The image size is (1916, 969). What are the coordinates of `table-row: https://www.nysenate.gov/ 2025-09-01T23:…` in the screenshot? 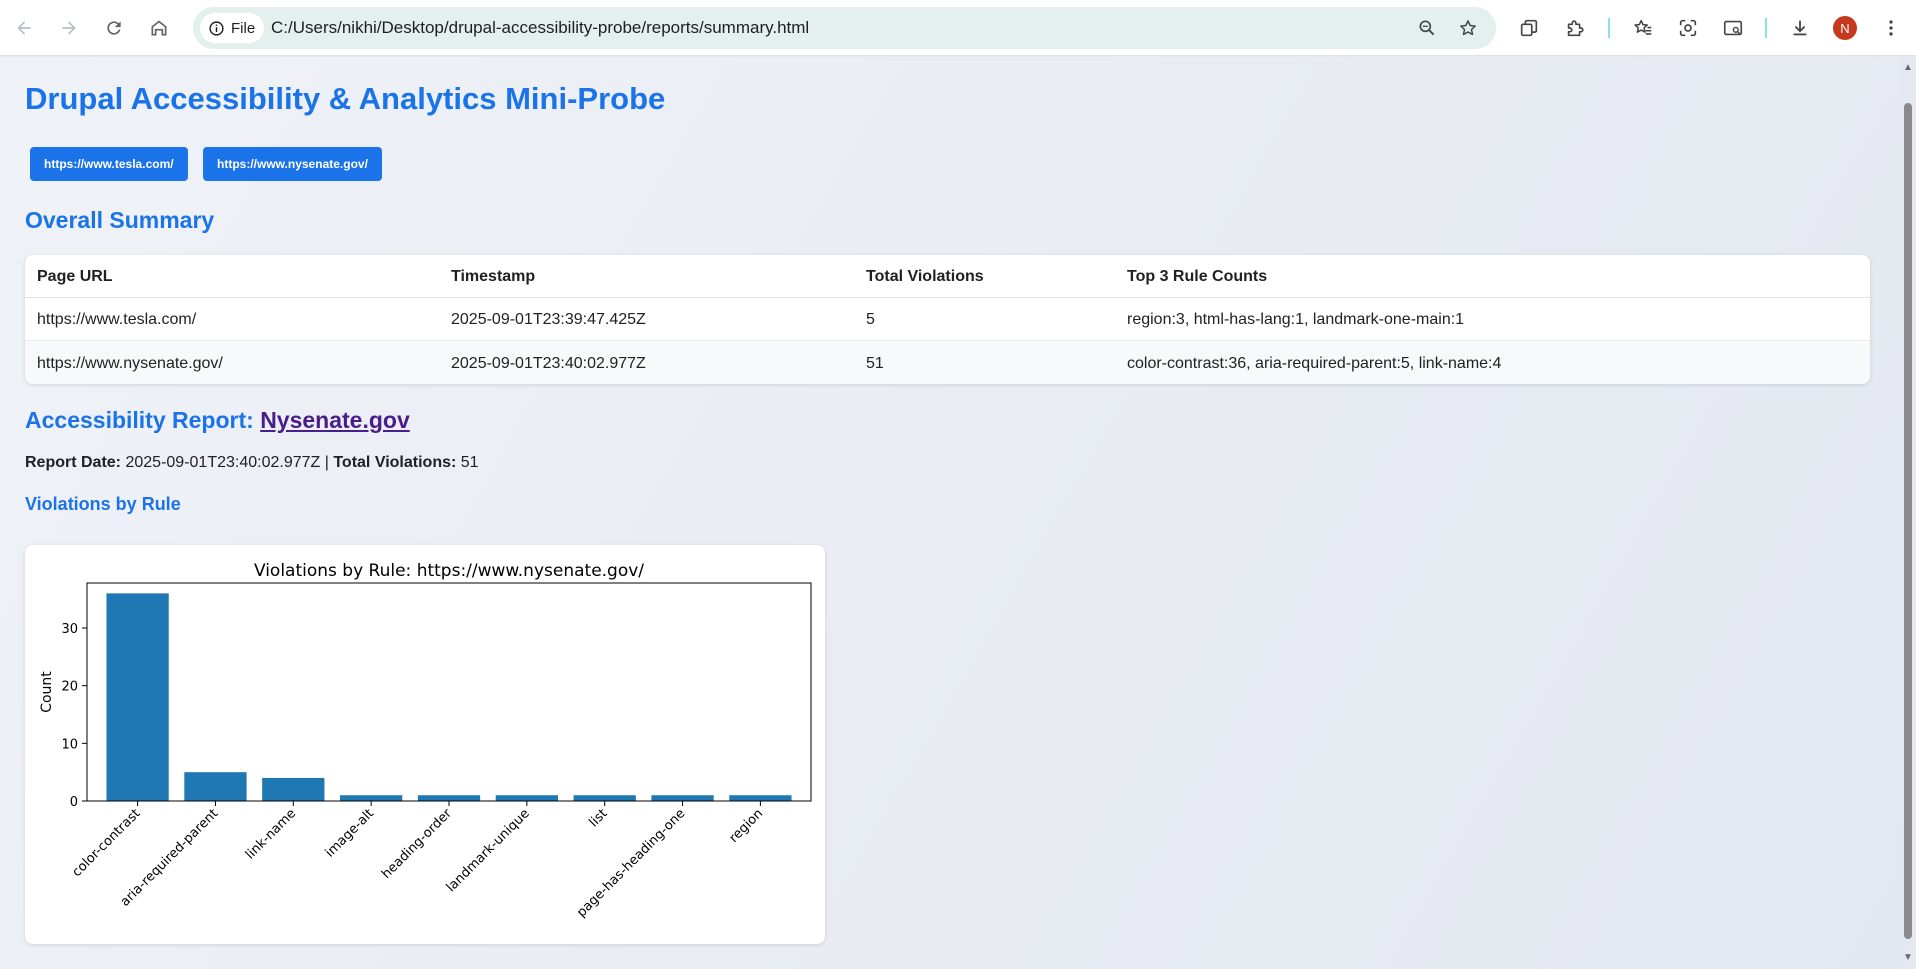 It's located at (947, 363).